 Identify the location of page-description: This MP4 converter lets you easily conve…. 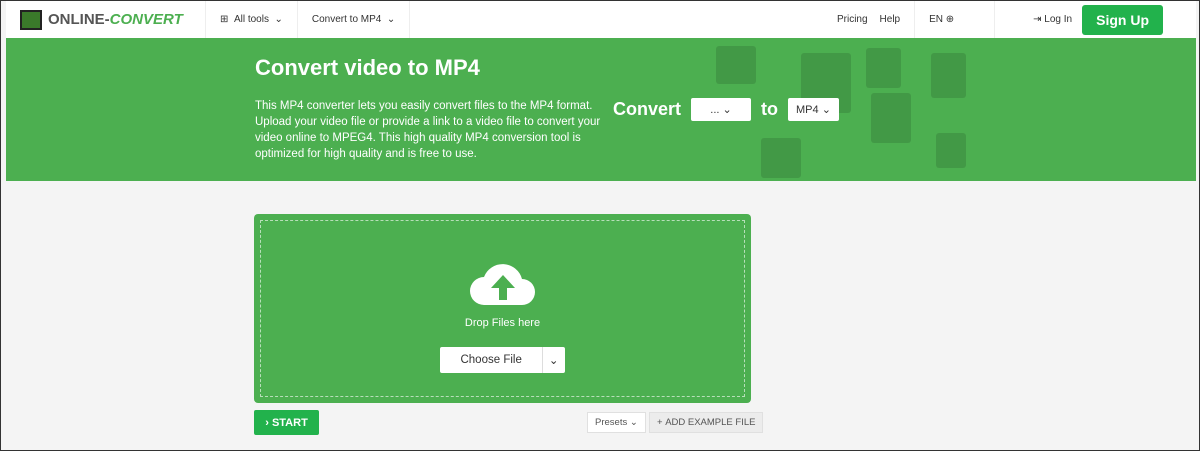
(428, 130).